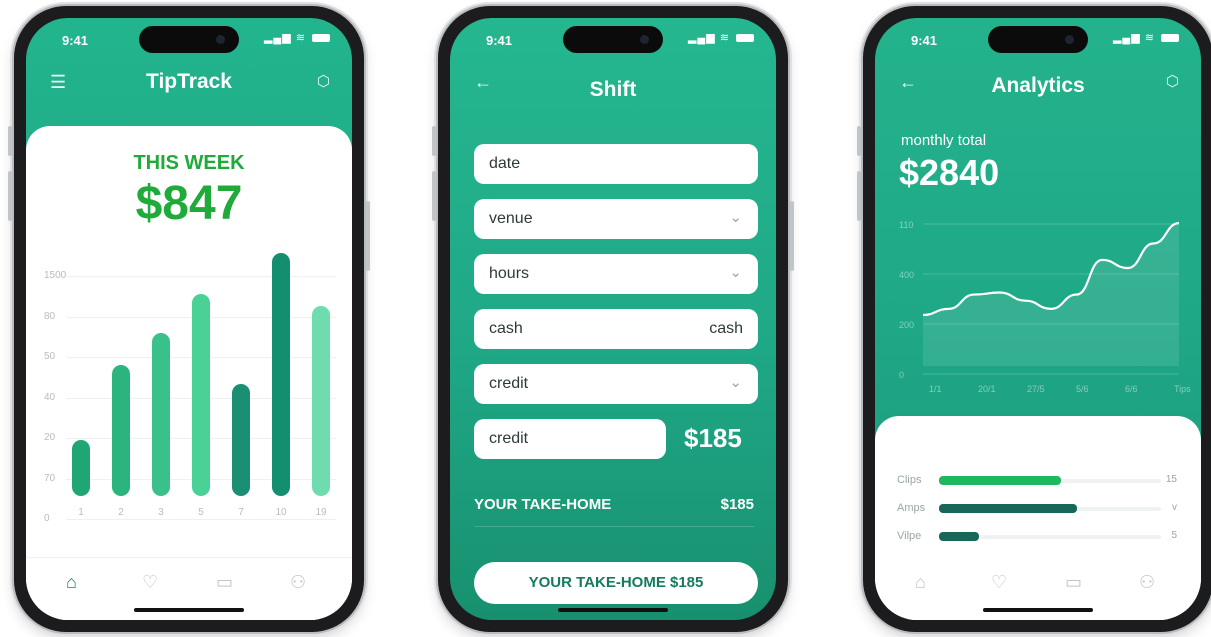 This screenshot has width=1211, height=637. What do you see at coordinates (1171, 479) in the screenshot?
I see `breakdown-value: 15` at bounding box center [1171, 479].